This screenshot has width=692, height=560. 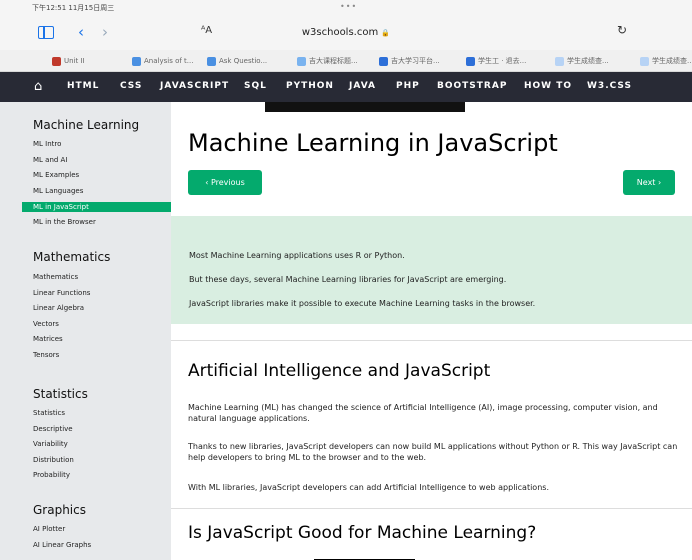 I want to click on sidebar-item-ml-in-javascript: ML in JavaScript, so click(x=96, y=207).